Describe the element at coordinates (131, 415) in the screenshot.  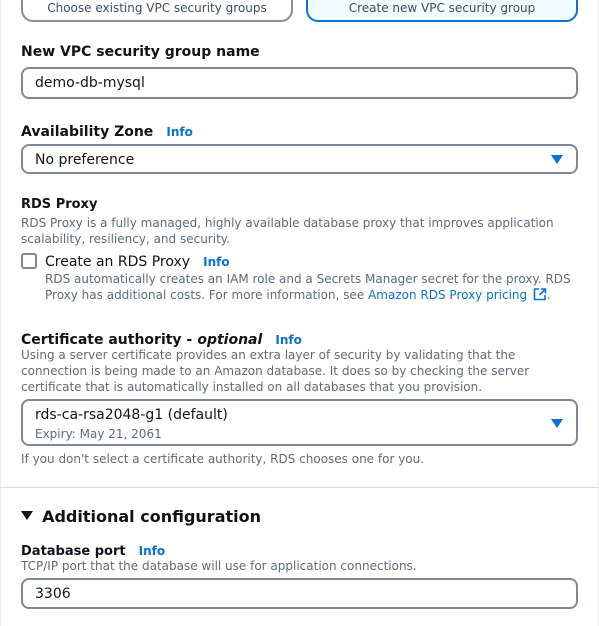
I see `ca-selected-value: rds-ca-rsa2048-g1 (default)` at that location.